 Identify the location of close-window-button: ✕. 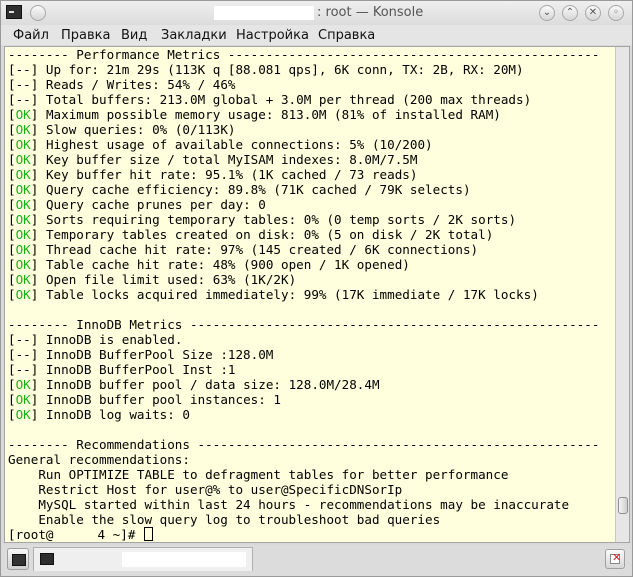
(593, 13).